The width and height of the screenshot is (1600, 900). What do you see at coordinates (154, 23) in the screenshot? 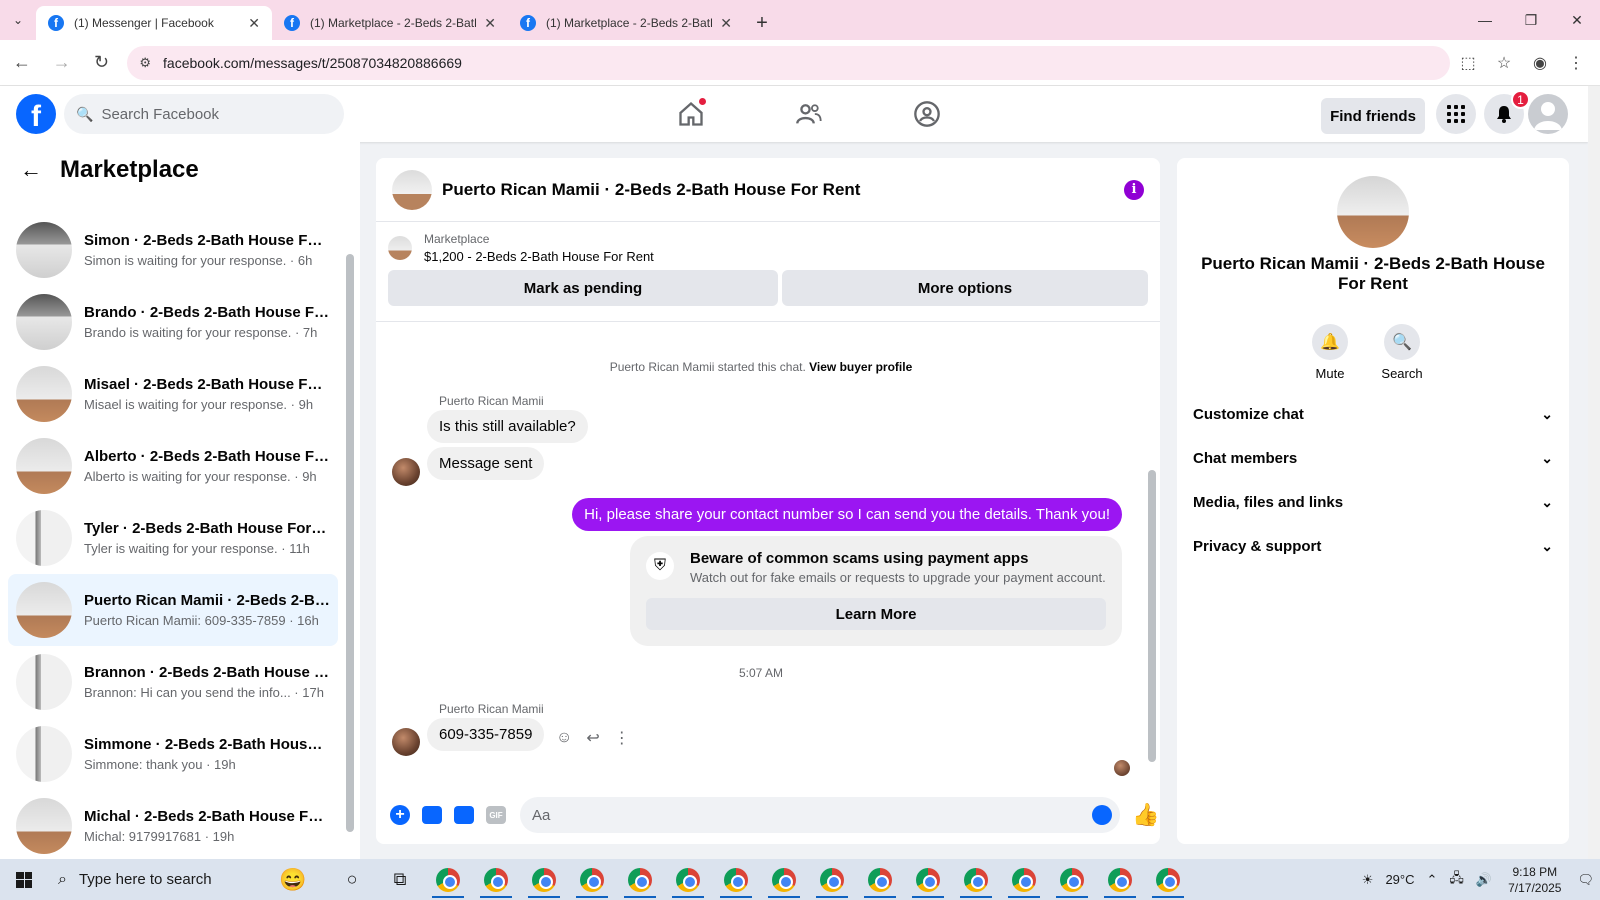
I see `browser-tab: f (1) Messenger | Facebook ✕` at bounding box center [154, 23].